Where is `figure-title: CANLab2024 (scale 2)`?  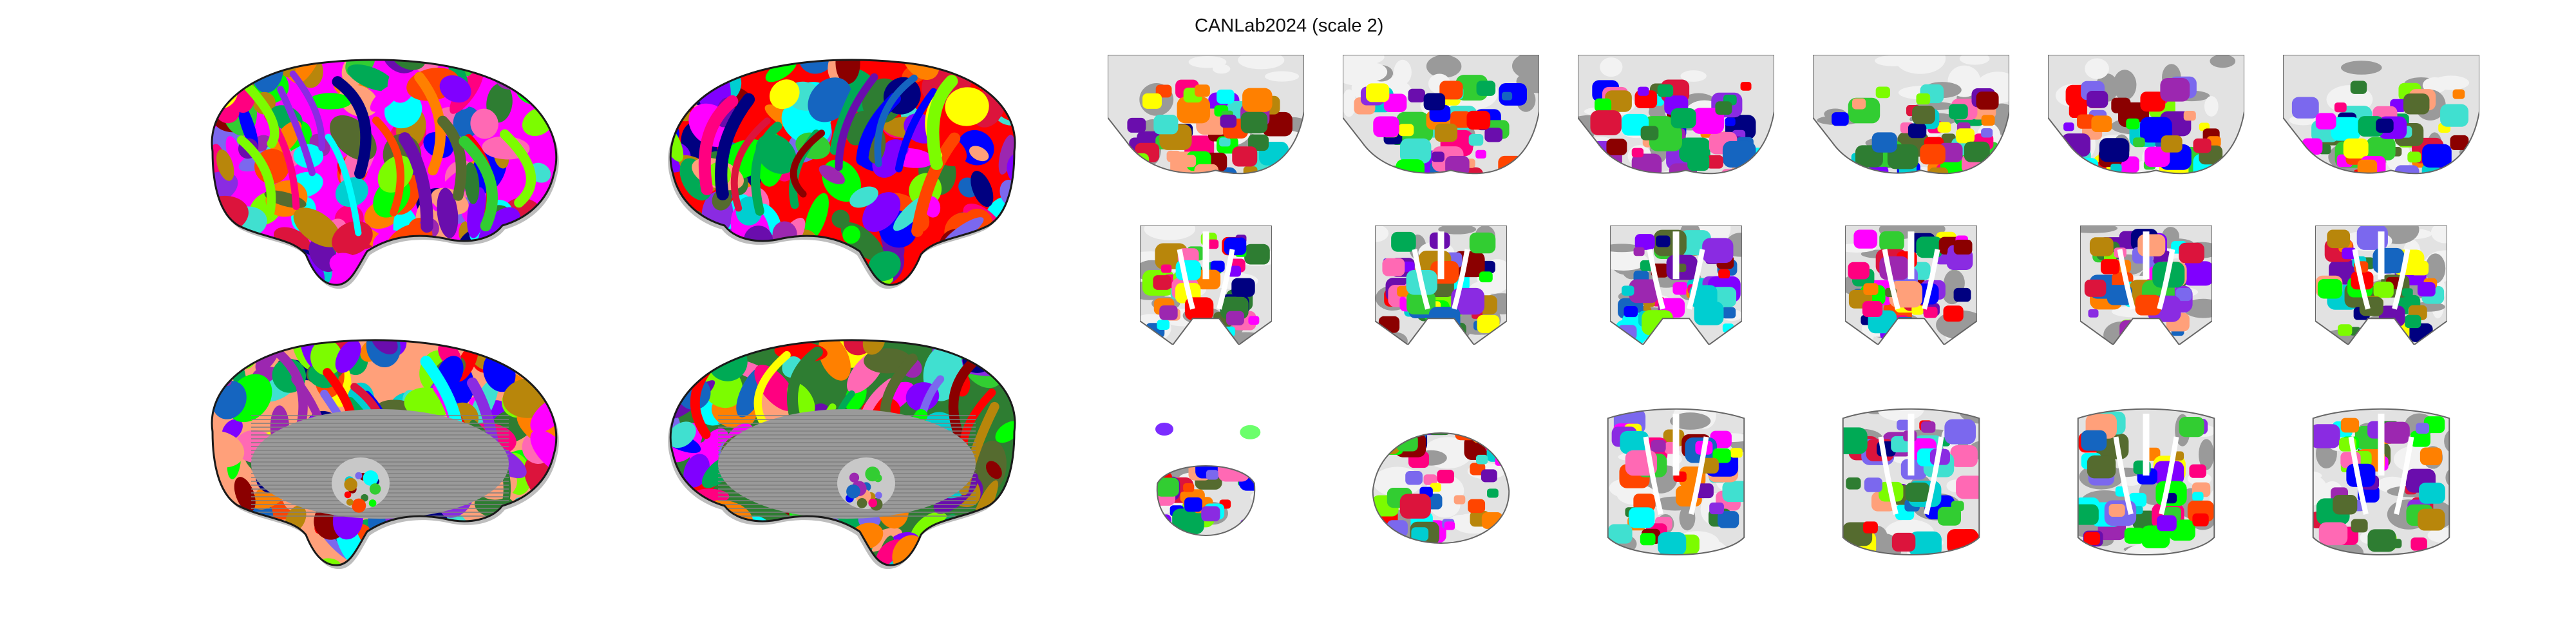
figure-title: CANLab2024 (scale 2) is located at coordinates (1289, 26).